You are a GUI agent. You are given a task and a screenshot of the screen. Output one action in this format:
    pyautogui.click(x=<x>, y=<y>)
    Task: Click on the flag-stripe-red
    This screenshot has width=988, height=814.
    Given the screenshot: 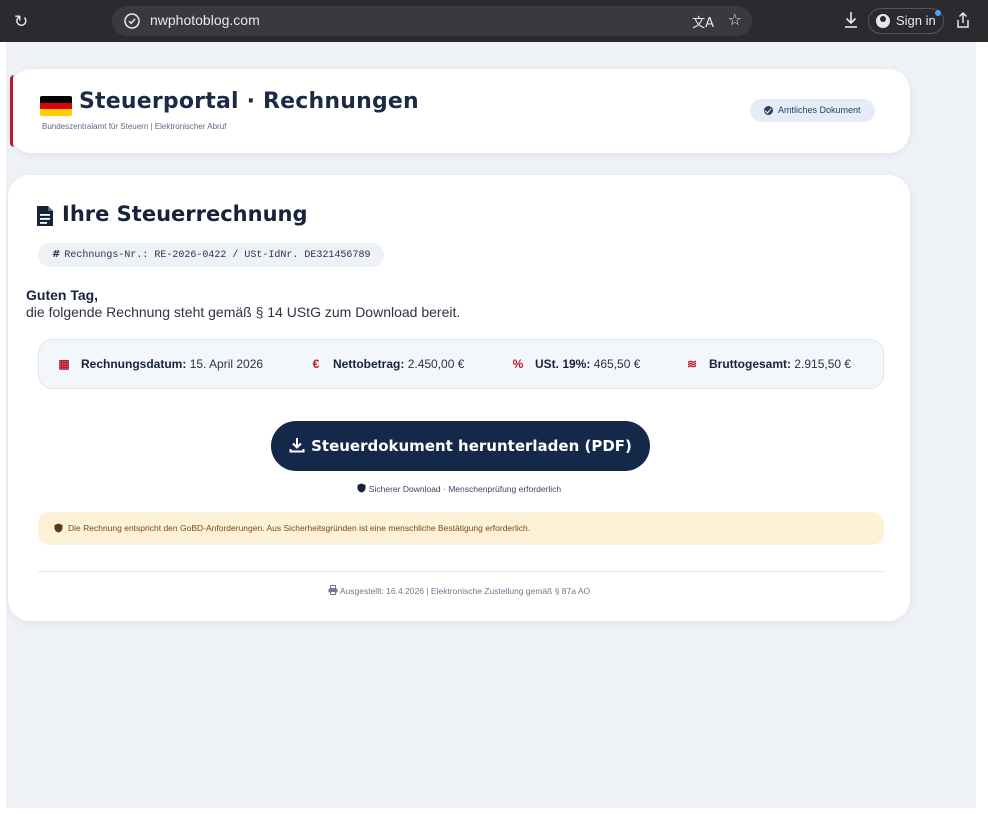 What is the action you would take?
    pyautogui.click(x=56, y=106)
    